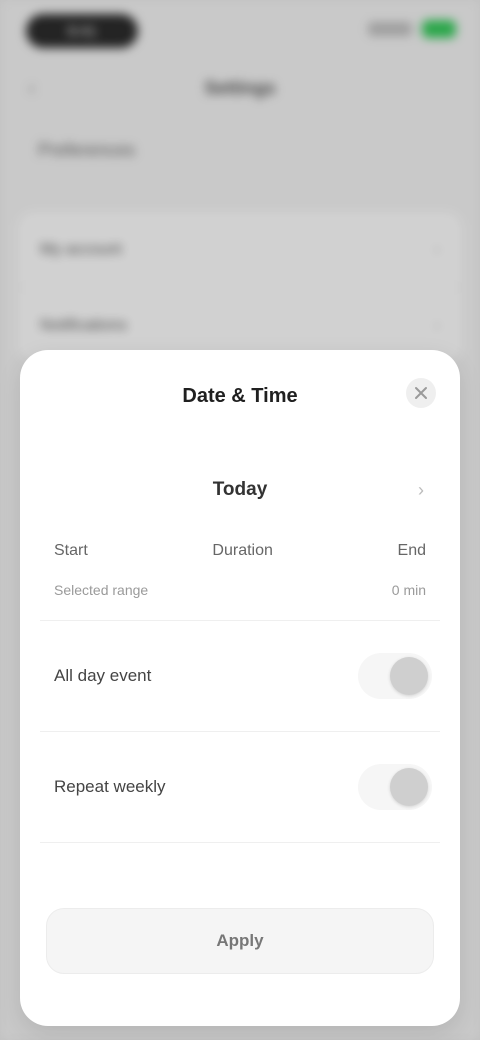 The height and width of the screenshot is (1040, 480). What do you see at coordinates (110, 786) in the screenshot?
I see `toggle-label: Repeat weekly` at bounding box center [110, 786].